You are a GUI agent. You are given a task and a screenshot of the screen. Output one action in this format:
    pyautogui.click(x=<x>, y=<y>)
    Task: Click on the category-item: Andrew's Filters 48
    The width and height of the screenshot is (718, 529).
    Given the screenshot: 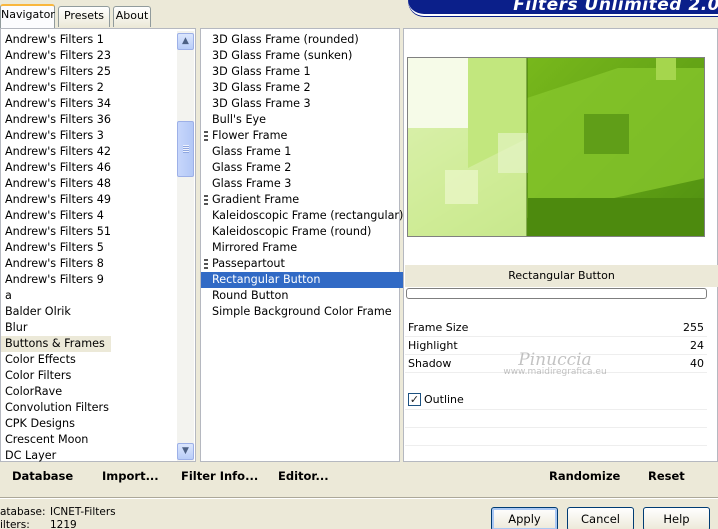 What is the action you would take?
    pyautogui.click(x=56, y=184)
    